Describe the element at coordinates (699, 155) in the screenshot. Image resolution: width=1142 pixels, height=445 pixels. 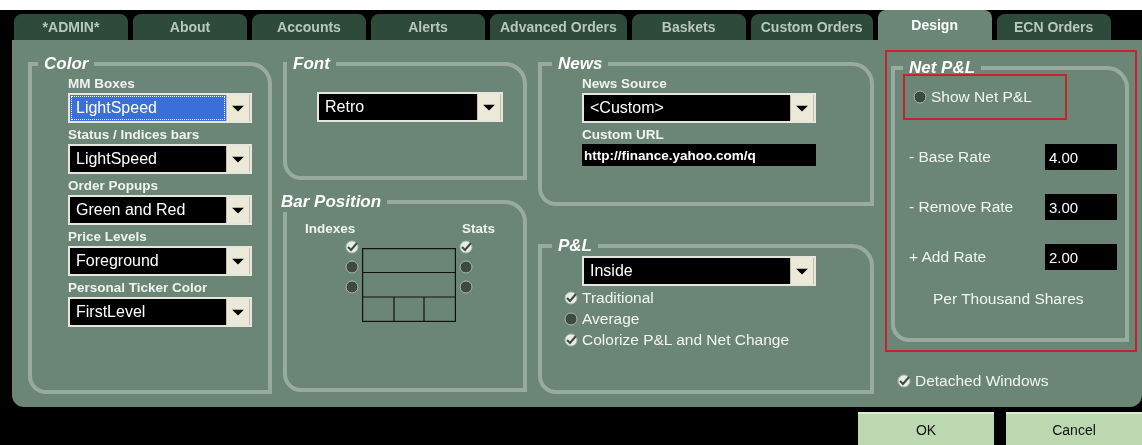
I see `url-field: http://finance.yahoo.com/q` at that location.